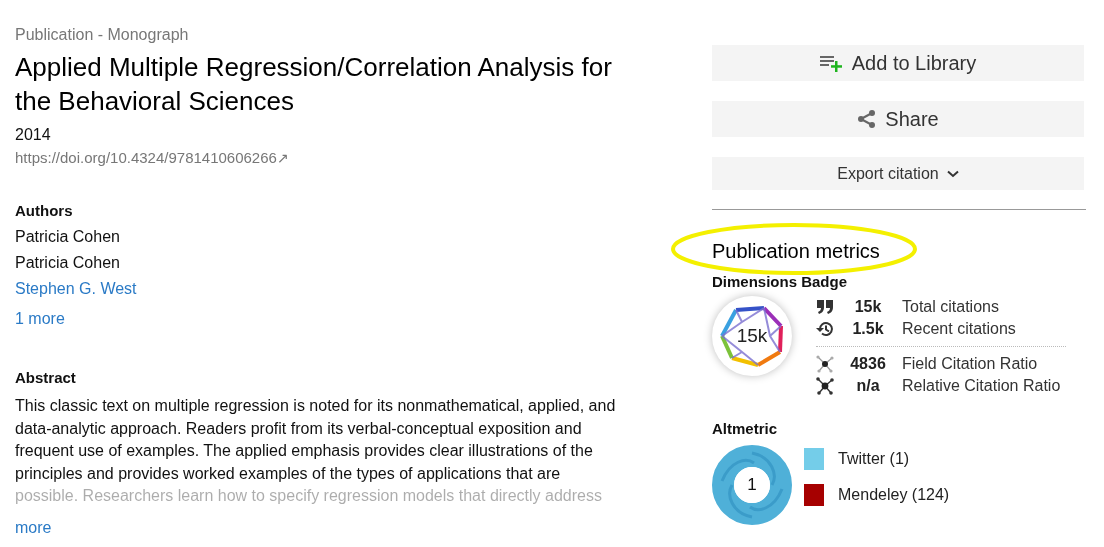  I want to click on metric-value: 4836, so click(868, 364).